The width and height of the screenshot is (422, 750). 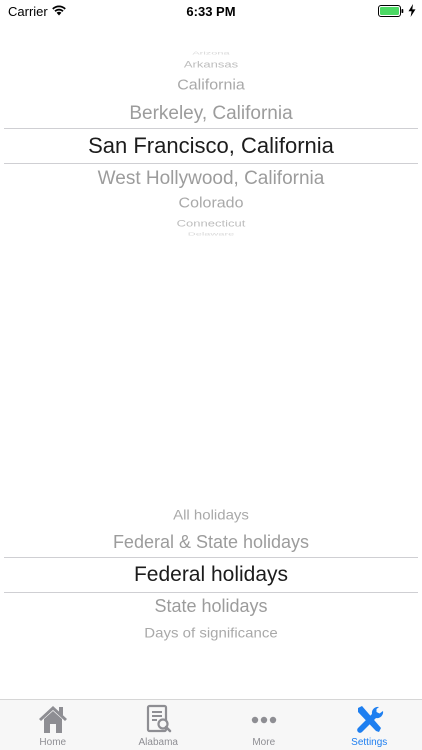 I want to click on picker-row: Delaware, so click(x=211, y=234).